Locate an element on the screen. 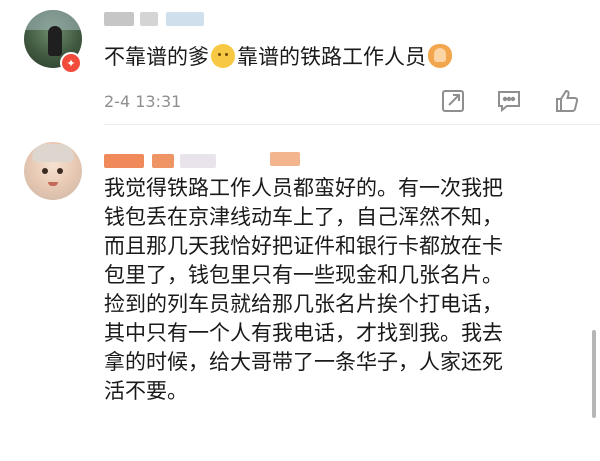 This screenshot has width=600, height=461. avatar-figure is located at coordinates (55, 41).